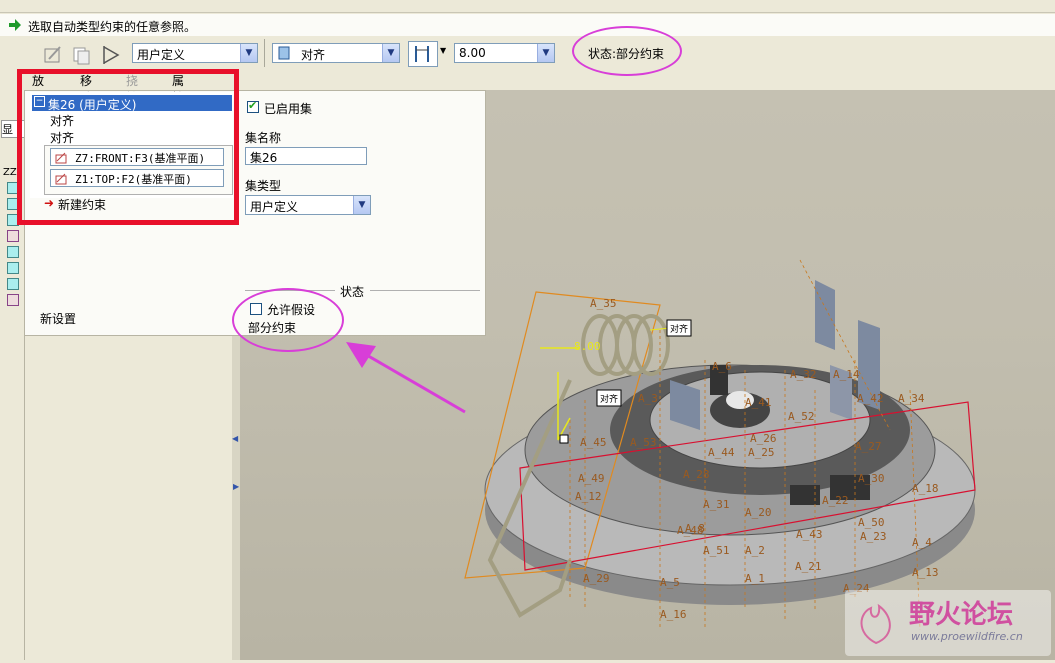 This screenshot has height=663, width=1055. Describe the element at coordinates (336, 53) in the screenshot. I see `align-type-select: 对齐 ▼` at that location.